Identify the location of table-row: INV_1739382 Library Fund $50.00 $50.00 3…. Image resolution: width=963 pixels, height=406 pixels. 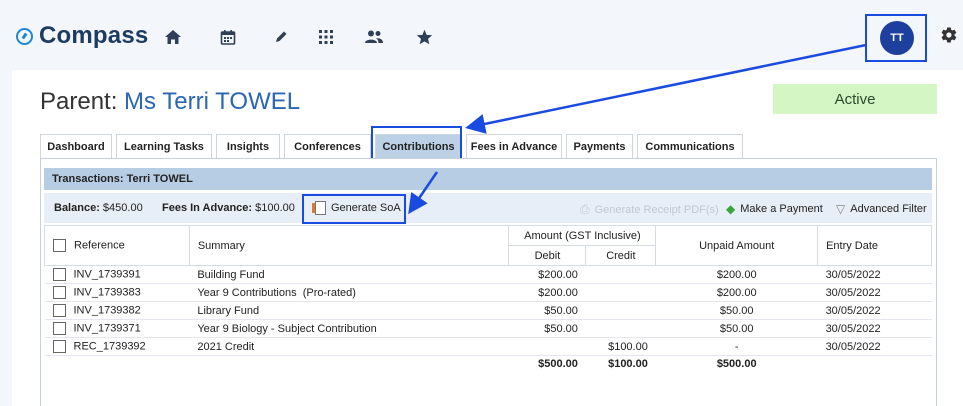
(488, 311).